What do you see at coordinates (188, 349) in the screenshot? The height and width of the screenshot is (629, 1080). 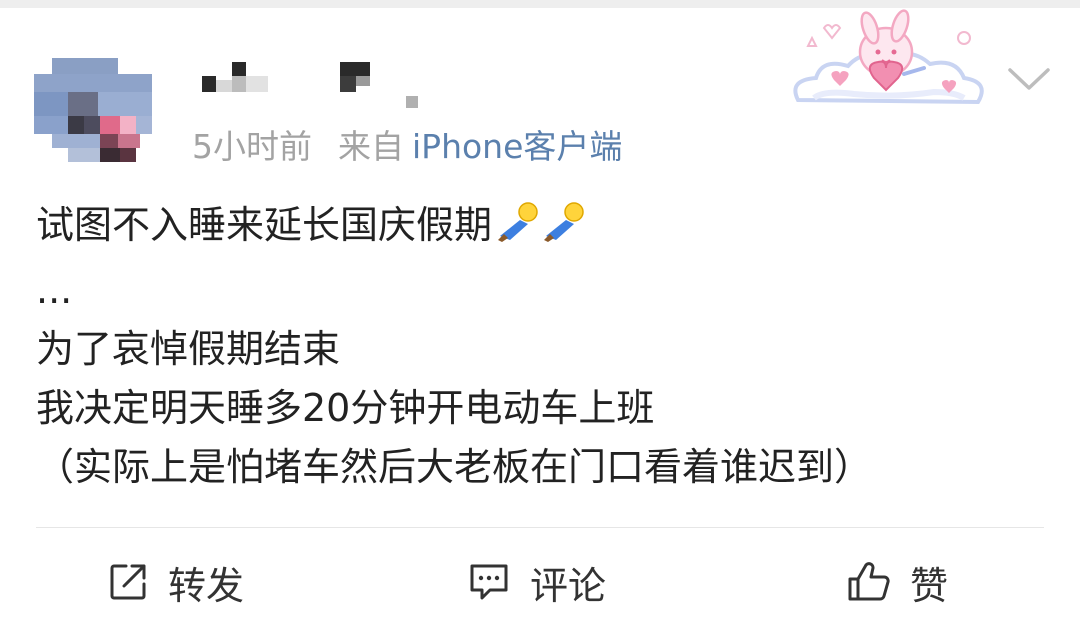 I see `post-line-3: 为了哀悼假期结束` at bounding box center [188, 349].